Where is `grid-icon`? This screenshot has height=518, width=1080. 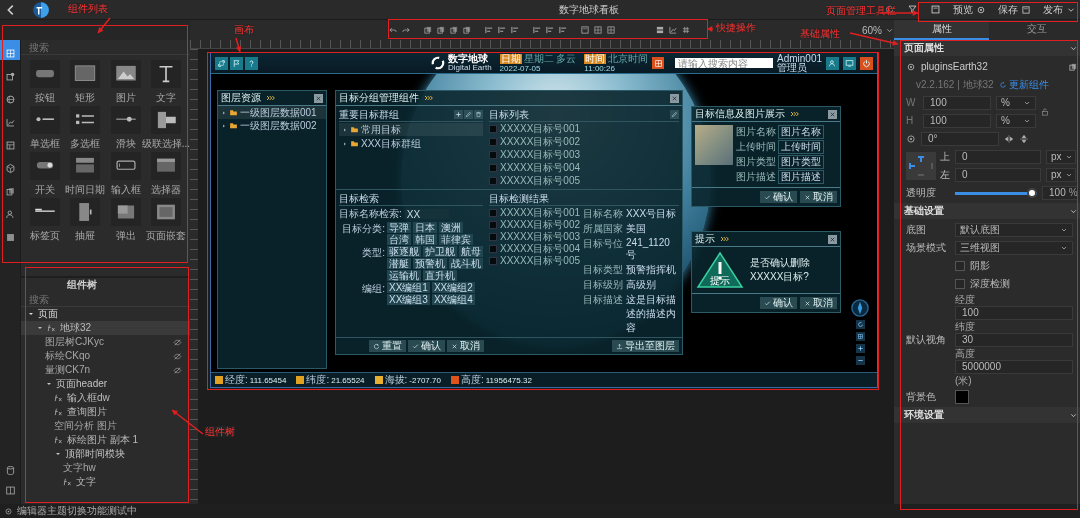 grid-icon is located at coordinates (611, 30).